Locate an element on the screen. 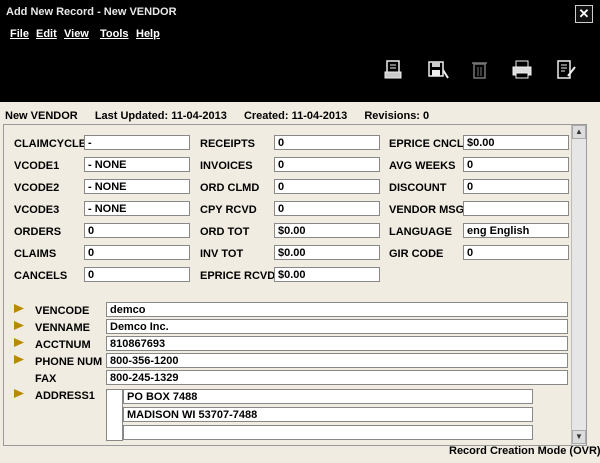  fax-field: 800-245-1329 is located at coordinates (337, 377).